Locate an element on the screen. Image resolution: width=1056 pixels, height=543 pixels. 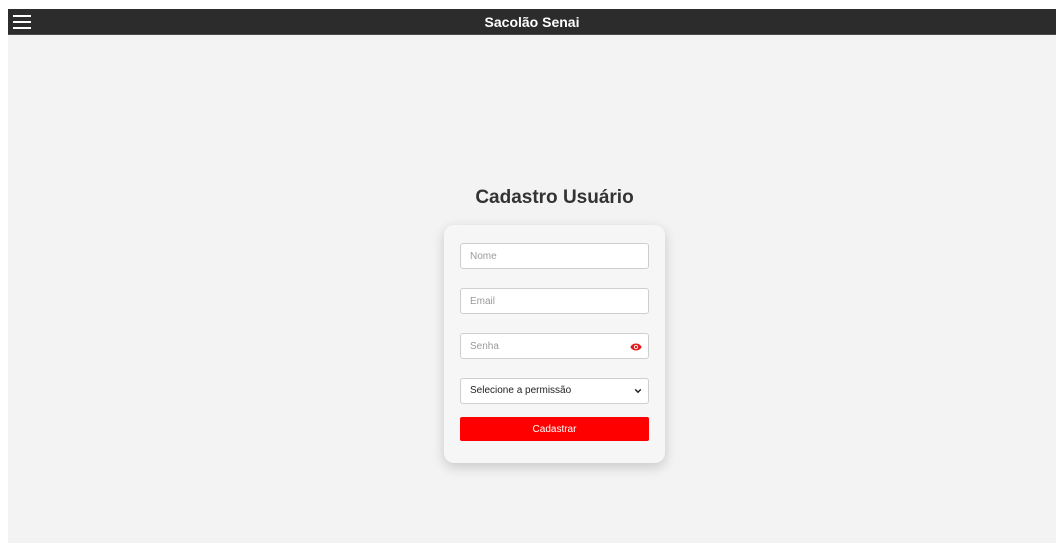
senha-input is located at coordinates (554, 346).